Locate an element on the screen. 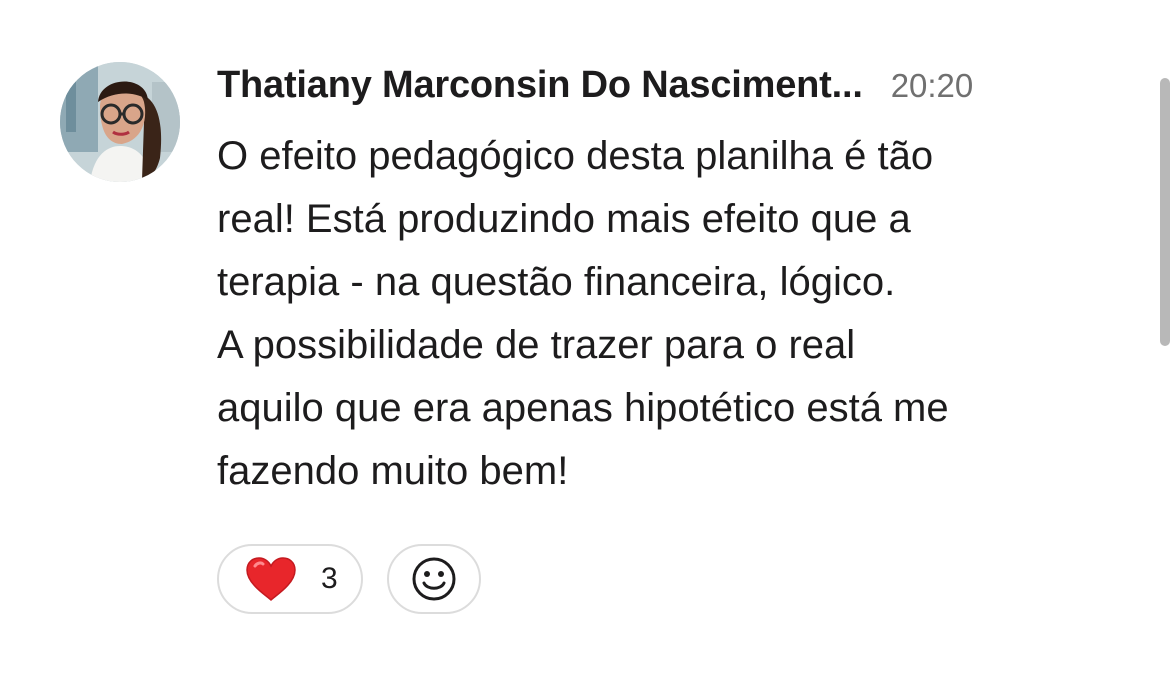  reactions-bar: 3 is located at coordinates (349, 581).